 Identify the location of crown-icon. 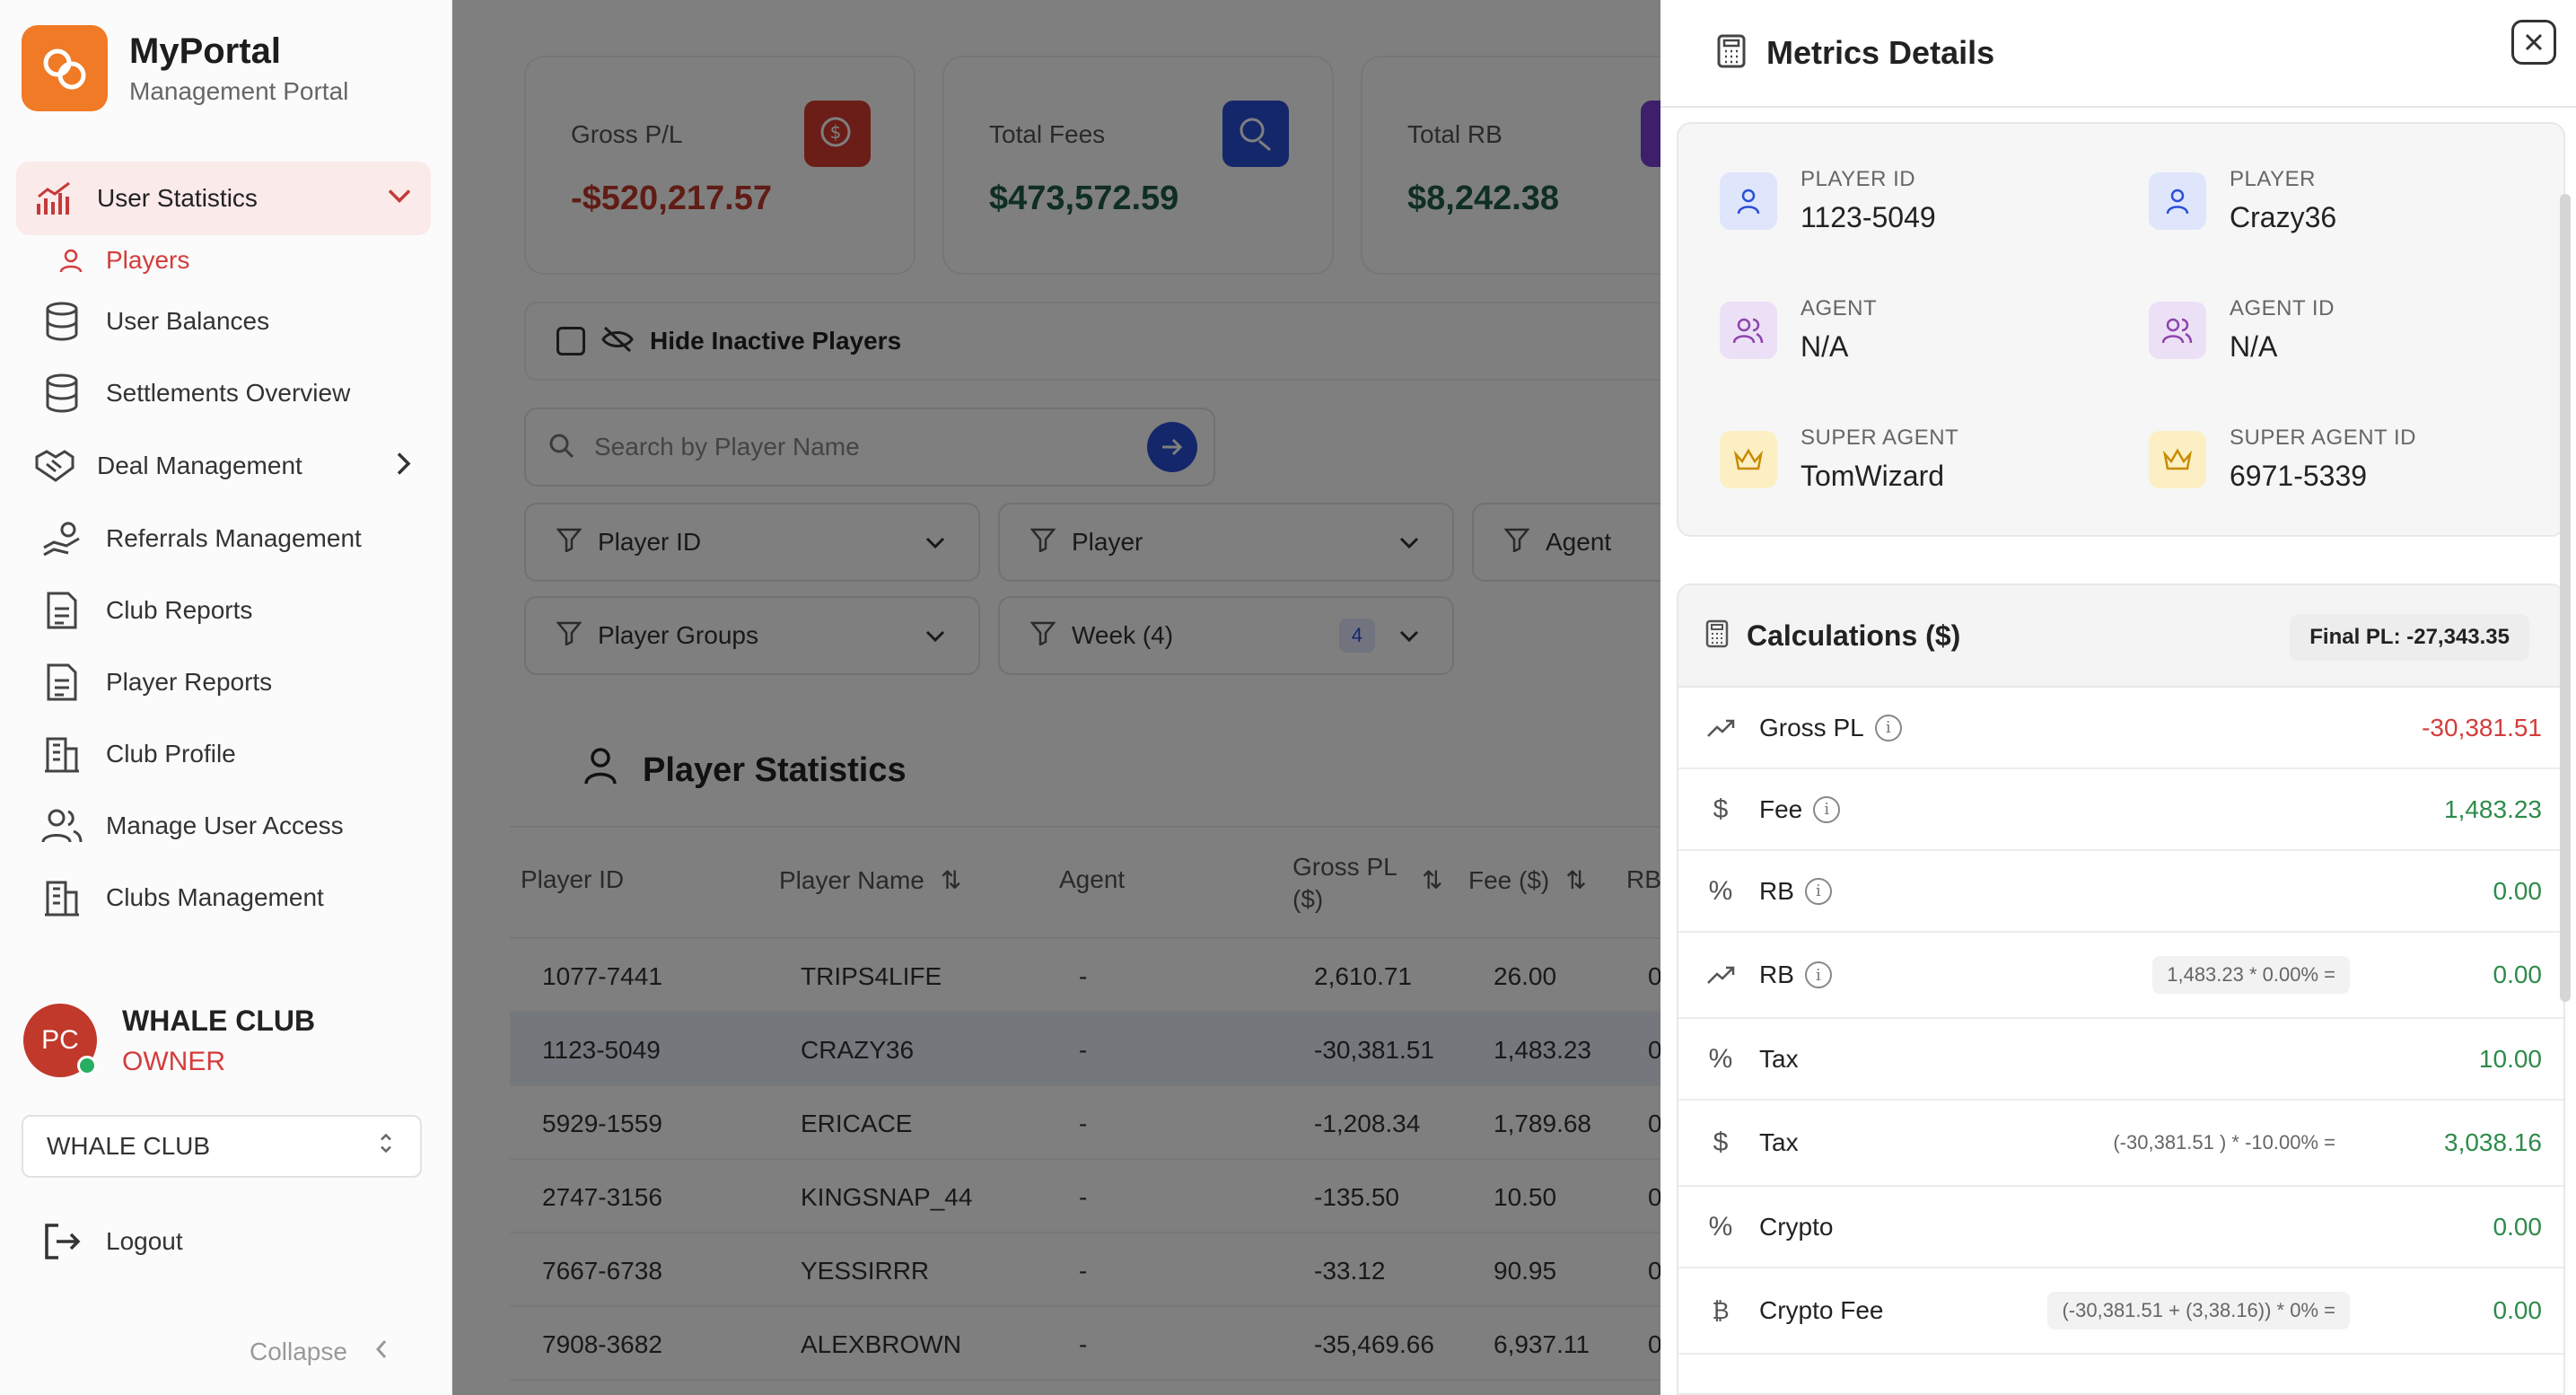
(1748, 459).